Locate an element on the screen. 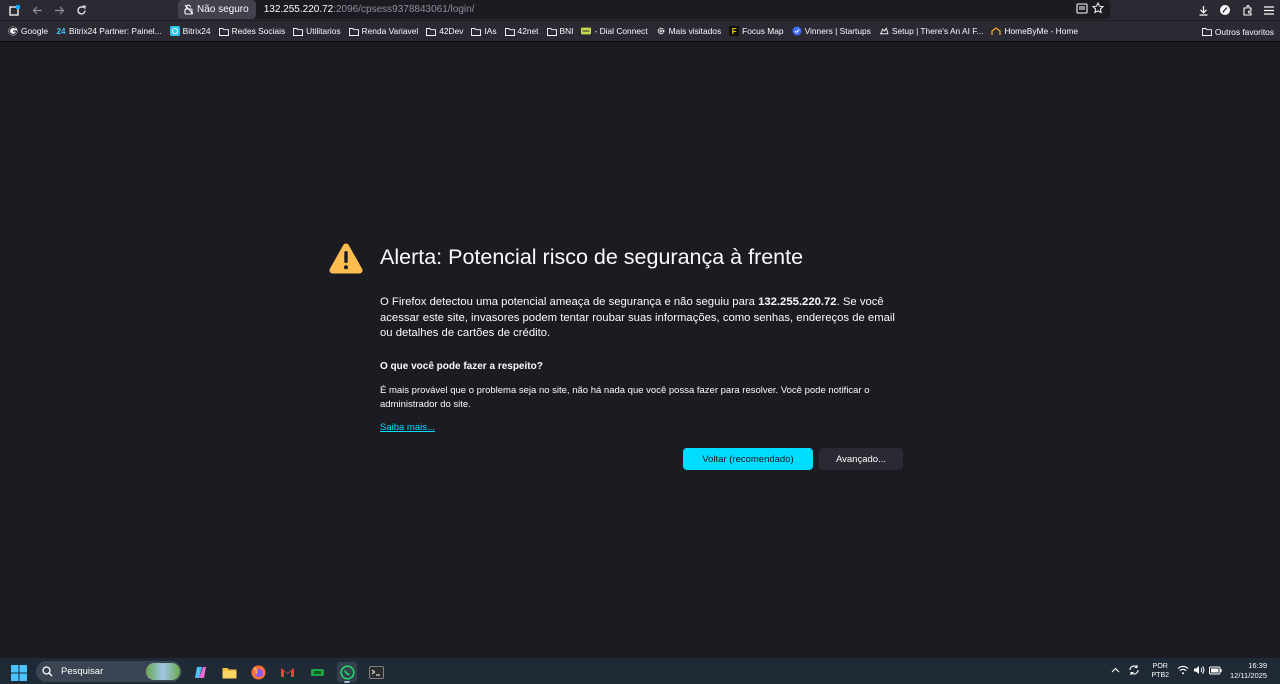 The width and height of the screenshot is (1280, 684). bookmark-dial-connect: - Dial Connect is located at coordinates (614, 31).